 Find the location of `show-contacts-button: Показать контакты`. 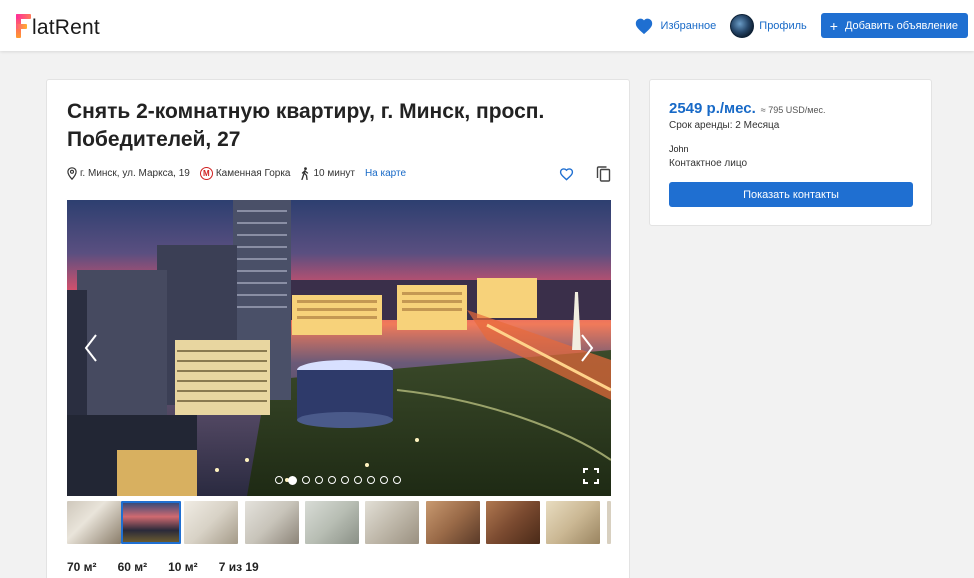

show-contacts-button: Показать контакты is located at coordinates (791, 194).